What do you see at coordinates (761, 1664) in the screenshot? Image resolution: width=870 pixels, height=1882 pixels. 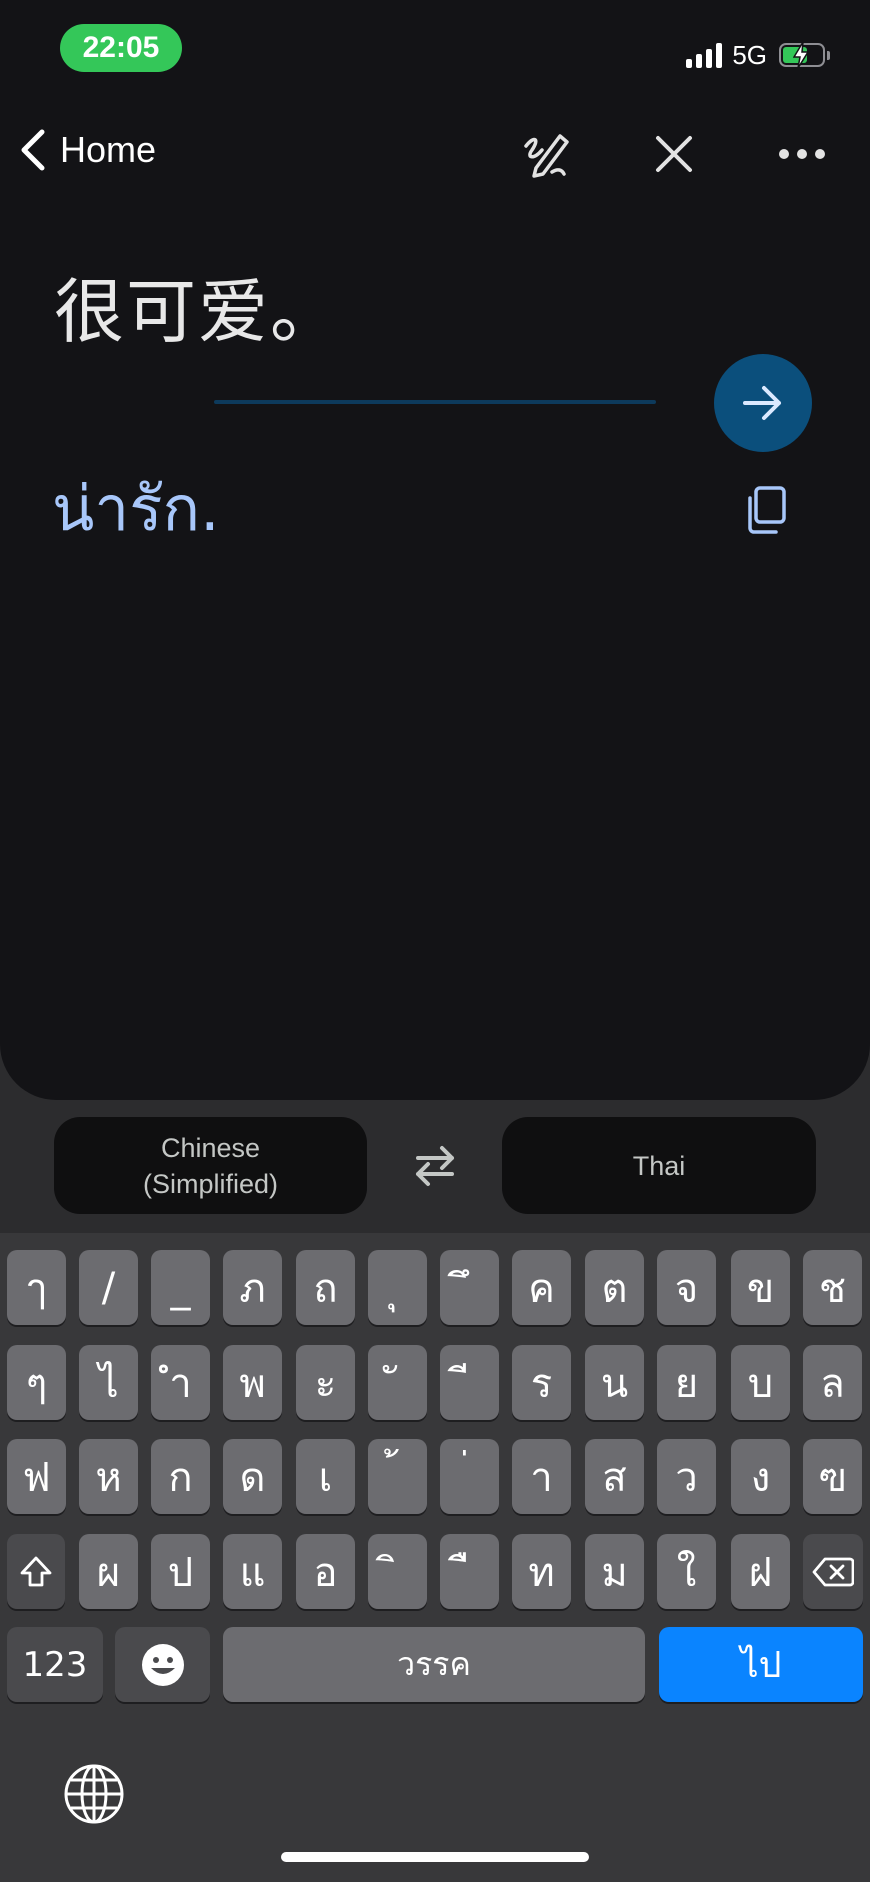 I see `go-key: ไป` at bounding box center [761, 1664].